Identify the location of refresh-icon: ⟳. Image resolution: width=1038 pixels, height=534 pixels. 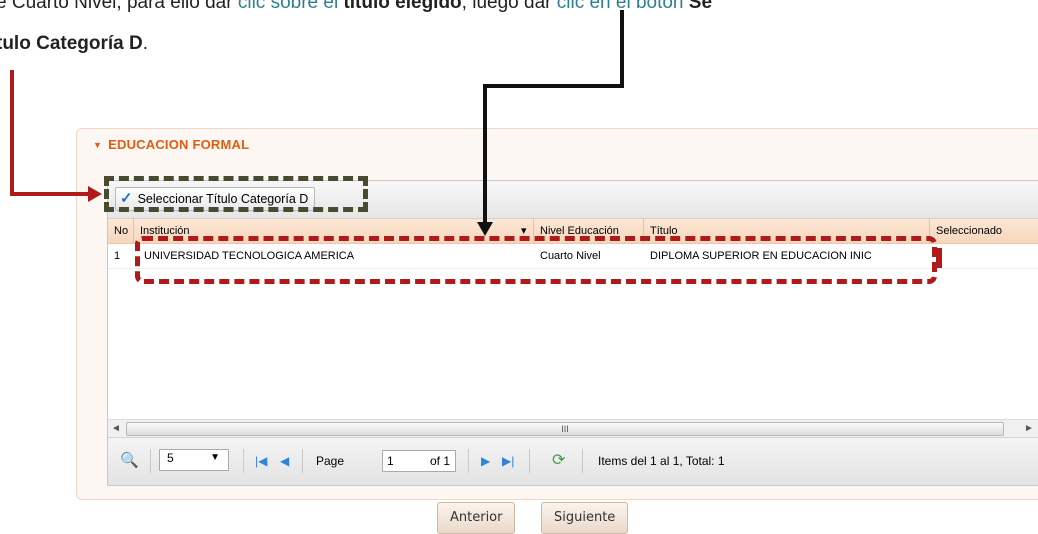
(558, 461).